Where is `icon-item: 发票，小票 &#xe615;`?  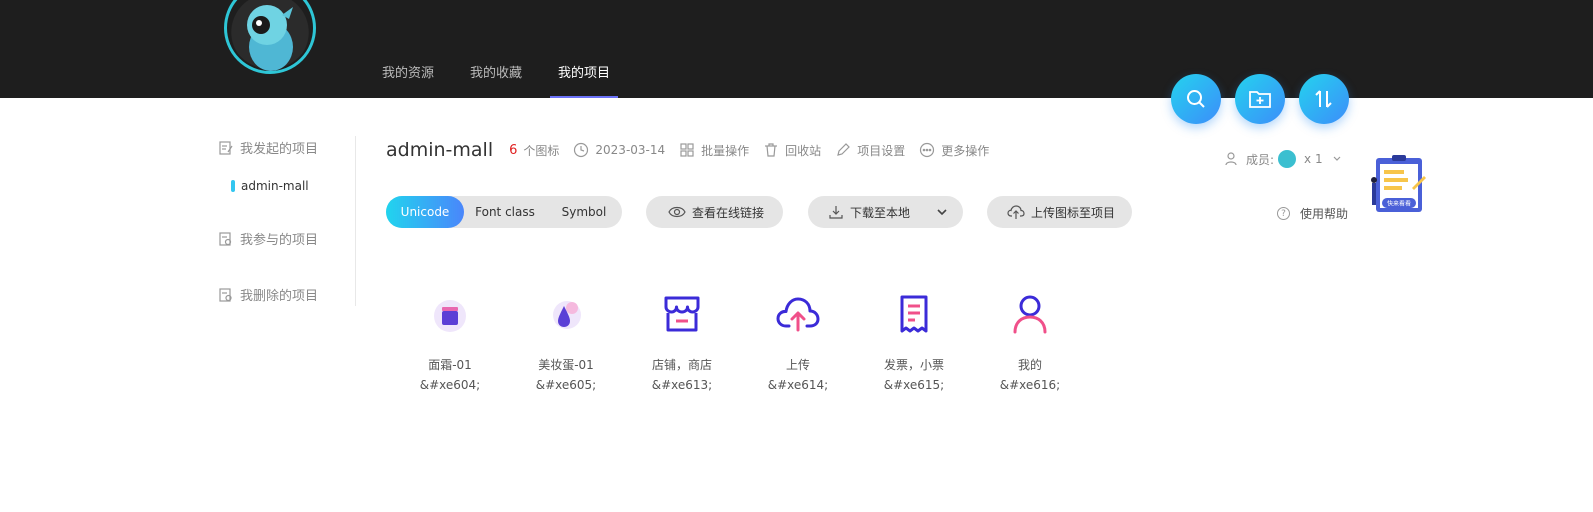
icon-item: 发票，小票 &#xe615; is located at coordinates (914, 341).